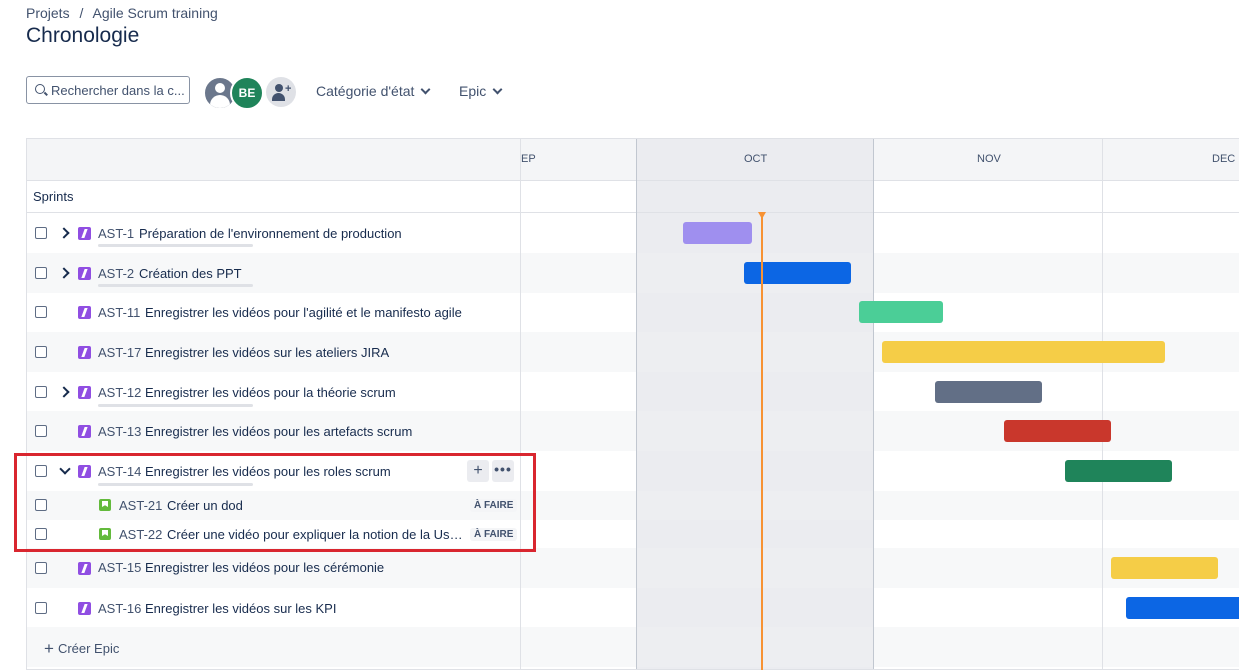 The height and width of the screenshot is (670, 1239). What do you see at coordinates (762, 443) in the screenshot?
I see `today-line` at bounding box center [762, 443].